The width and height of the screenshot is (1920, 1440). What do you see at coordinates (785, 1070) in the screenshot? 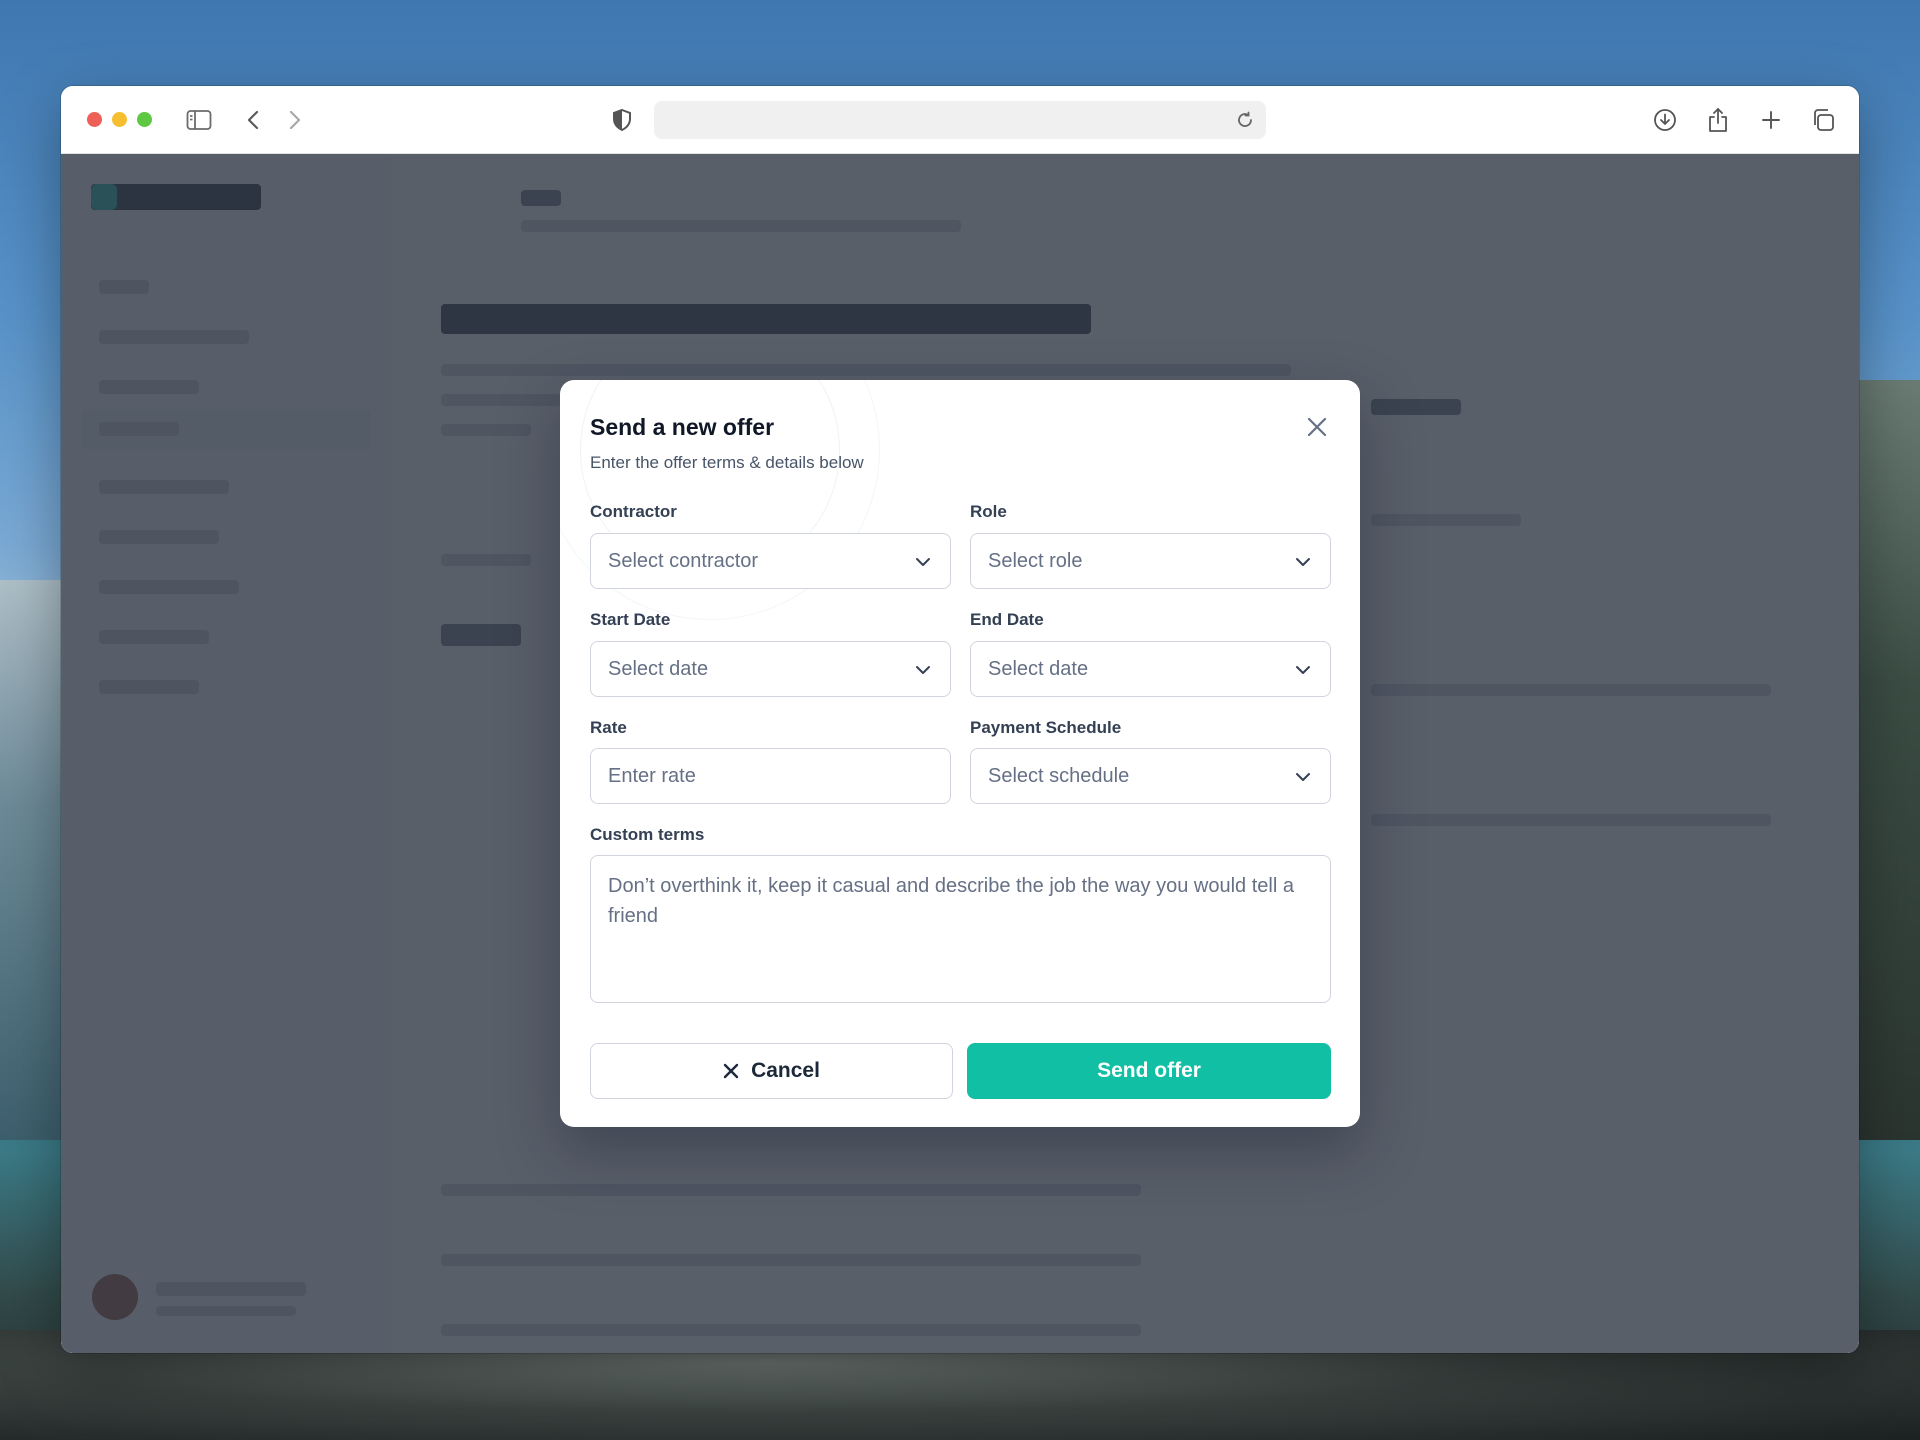
I see `cancel-button-label: Cancel` at bounding box center [785, 1070].